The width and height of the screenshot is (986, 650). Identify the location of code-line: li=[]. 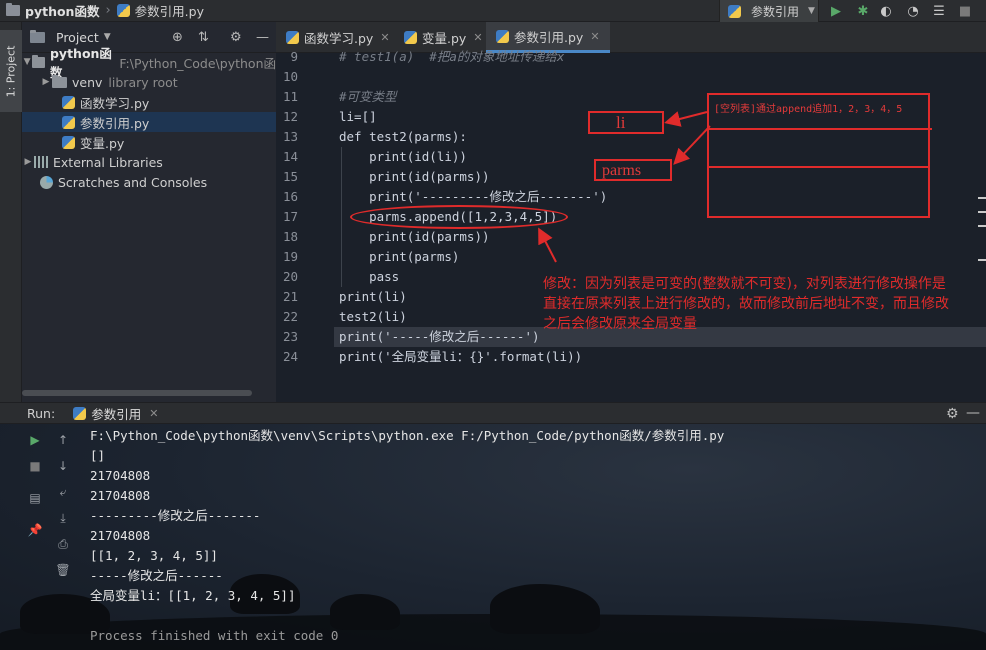
(358, 116).